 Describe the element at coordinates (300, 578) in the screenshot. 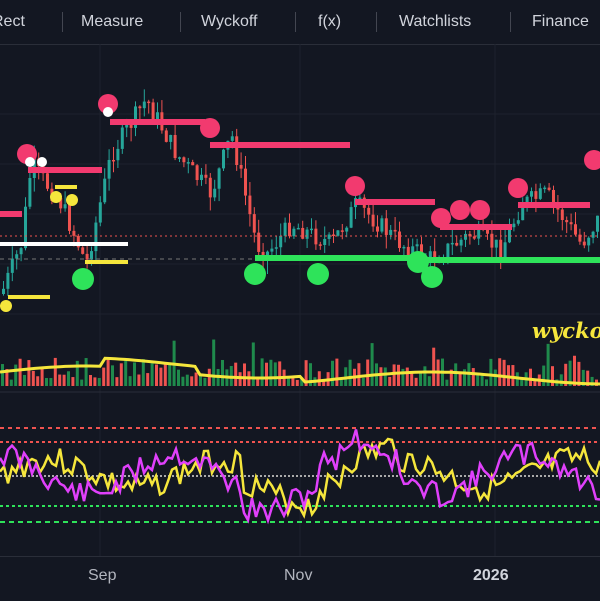

I see `time-axis: Sep Nov 2026` at that location.